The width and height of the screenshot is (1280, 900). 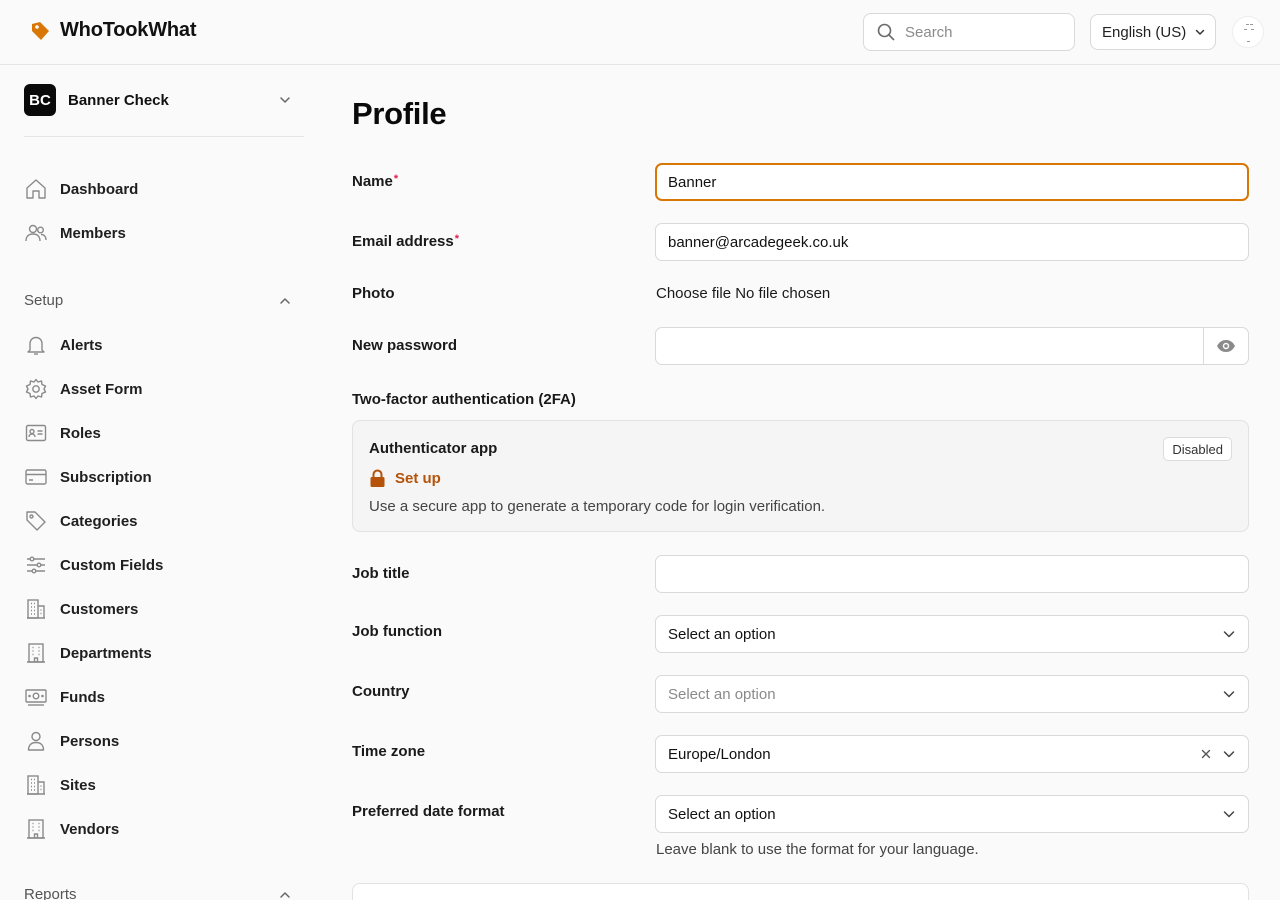 I want to click on sidebar-item-subscription: Subscription, so click(x=164, y=477).